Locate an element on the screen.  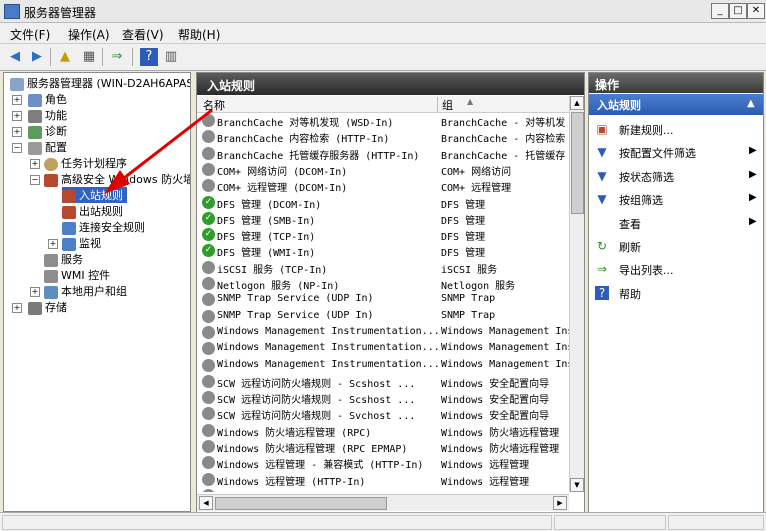
tree-item-firewall: 高级安全 Windows 防火墙 is located at coordinates (117, 179).